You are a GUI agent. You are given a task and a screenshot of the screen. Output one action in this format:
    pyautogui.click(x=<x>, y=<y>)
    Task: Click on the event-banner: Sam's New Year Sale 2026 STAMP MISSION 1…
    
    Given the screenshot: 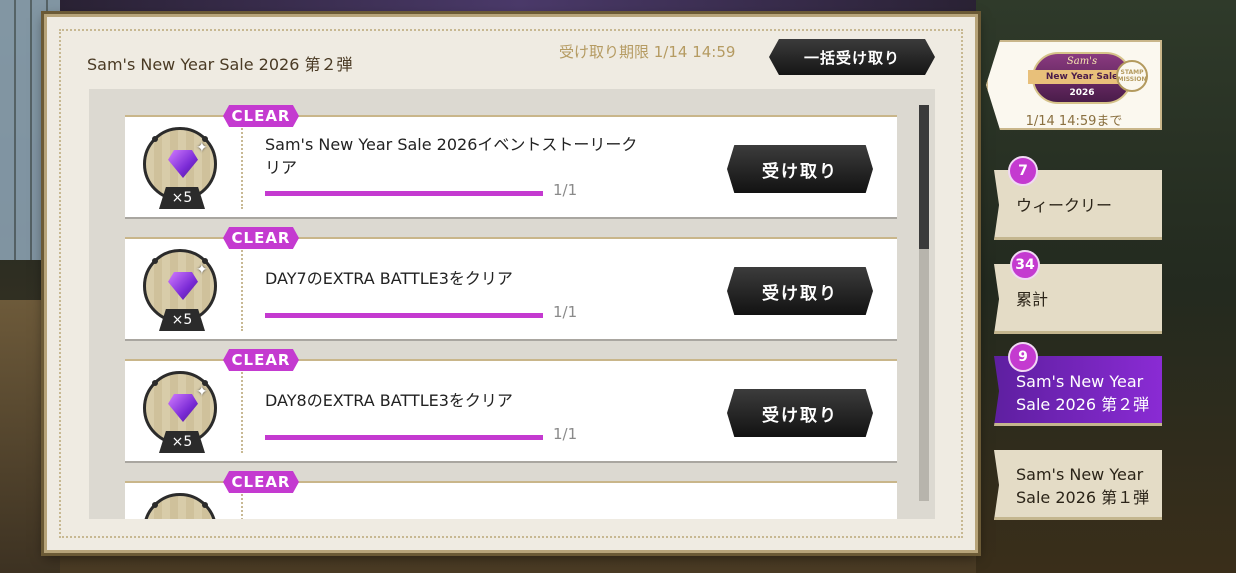 What is the action you would take?
    pyautogui.click(x=1074, y=85)
    